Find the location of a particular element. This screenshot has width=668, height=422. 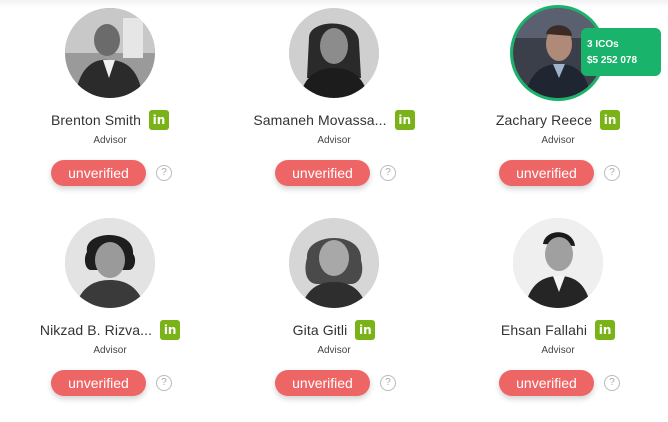

name-row: Nikzad B. Rizva... in is located at coordinates (110, 330).